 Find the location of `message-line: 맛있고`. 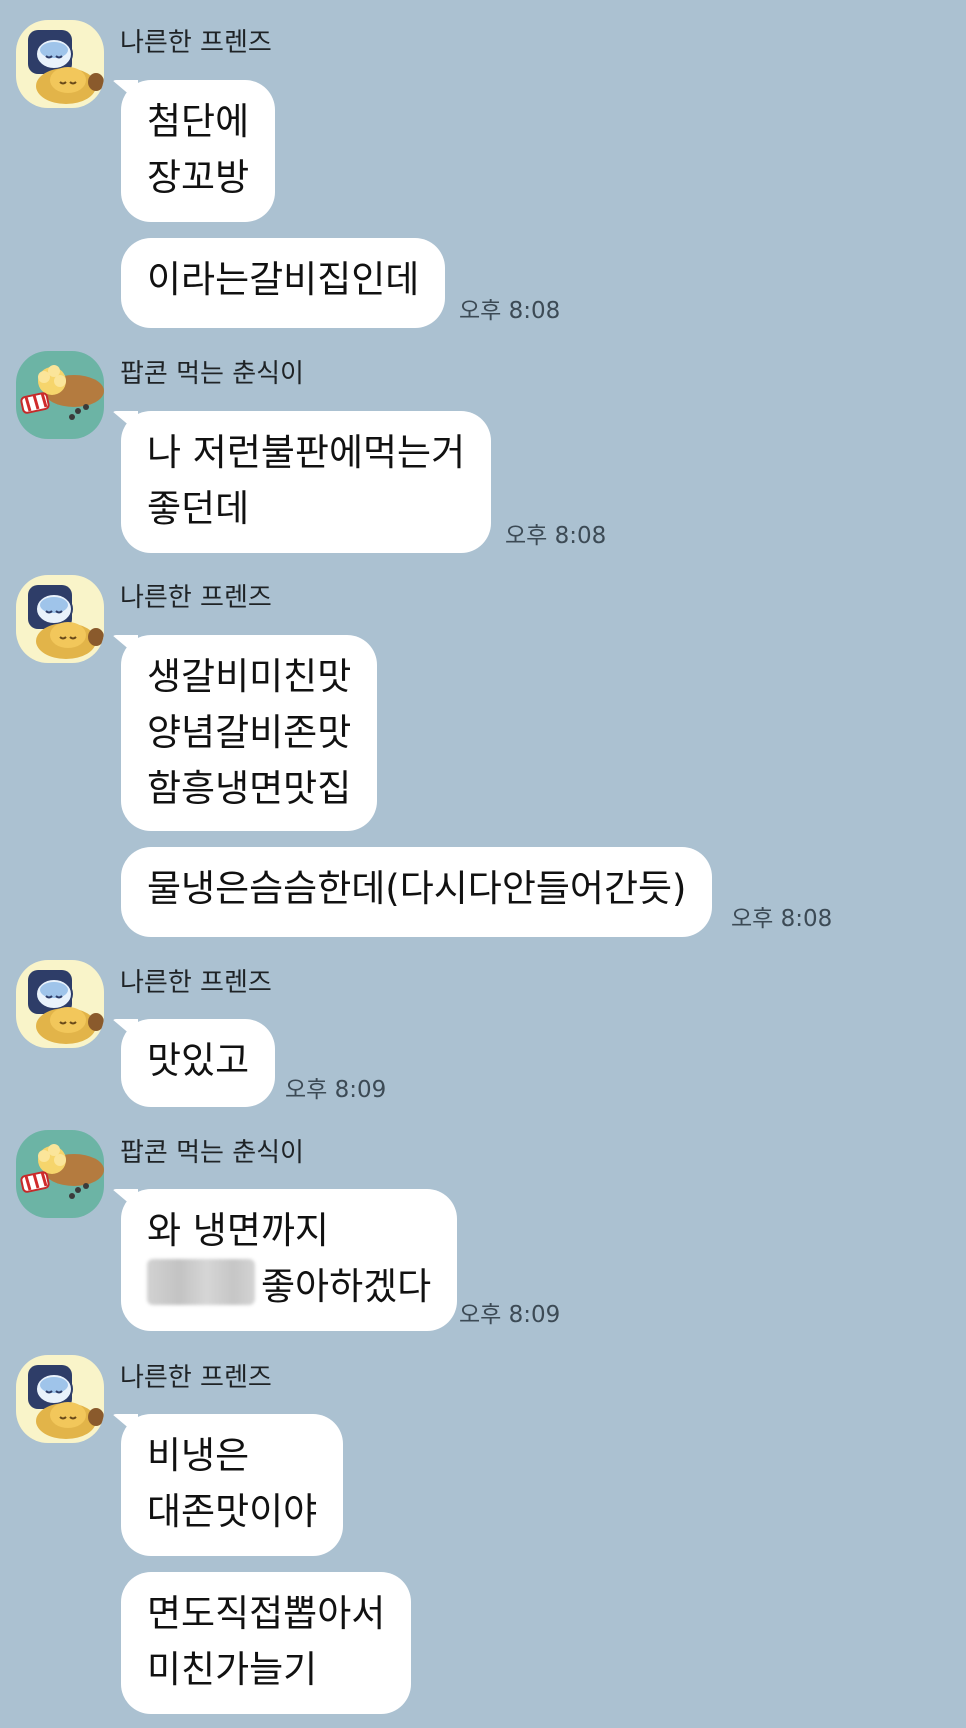

message-line: 맛있고 is located at coordinates (198, 1060).